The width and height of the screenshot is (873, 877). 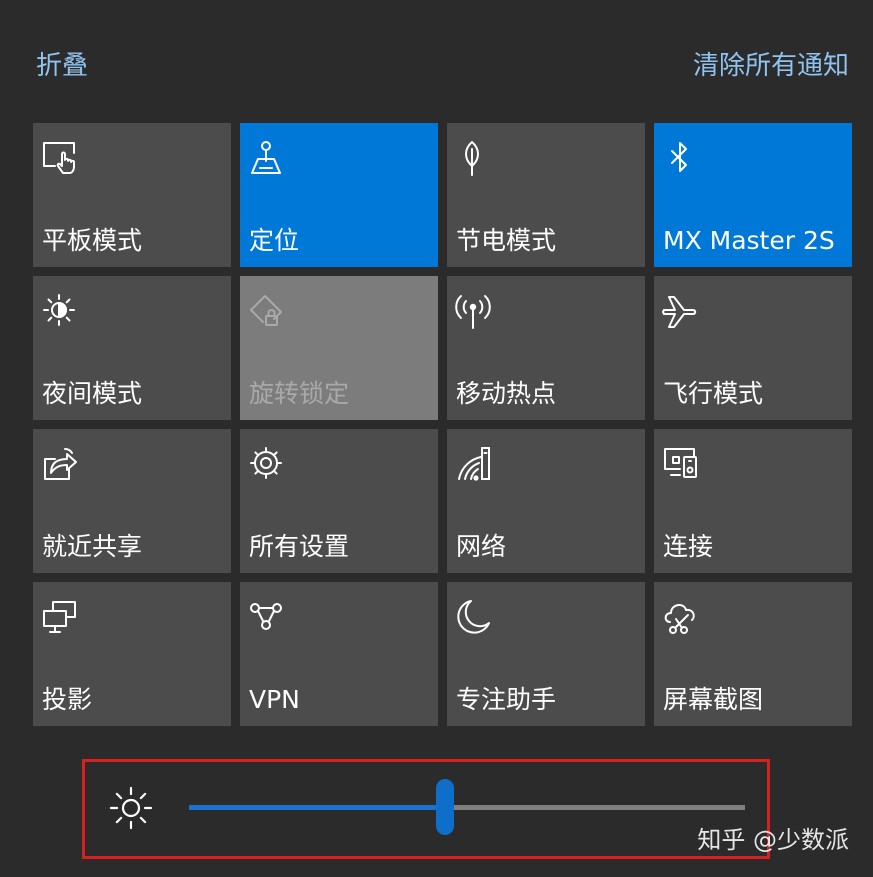 I want to click on tile-label: 专注助手, so click(x=506, y=699).